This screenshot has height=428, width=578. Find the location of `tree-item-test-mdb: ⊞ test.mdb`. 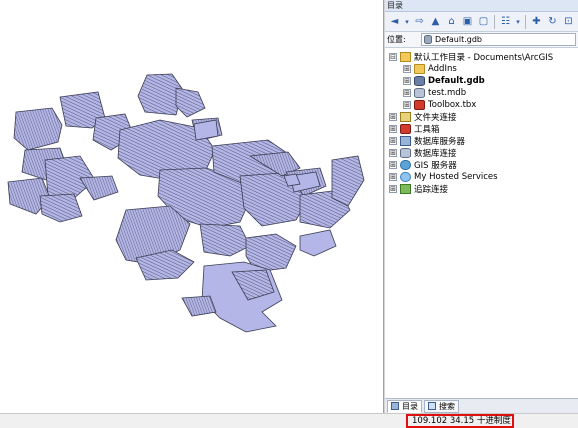

tree-item-test-mdb: ⊞ test.mdb is located at coordinates (481, 93).